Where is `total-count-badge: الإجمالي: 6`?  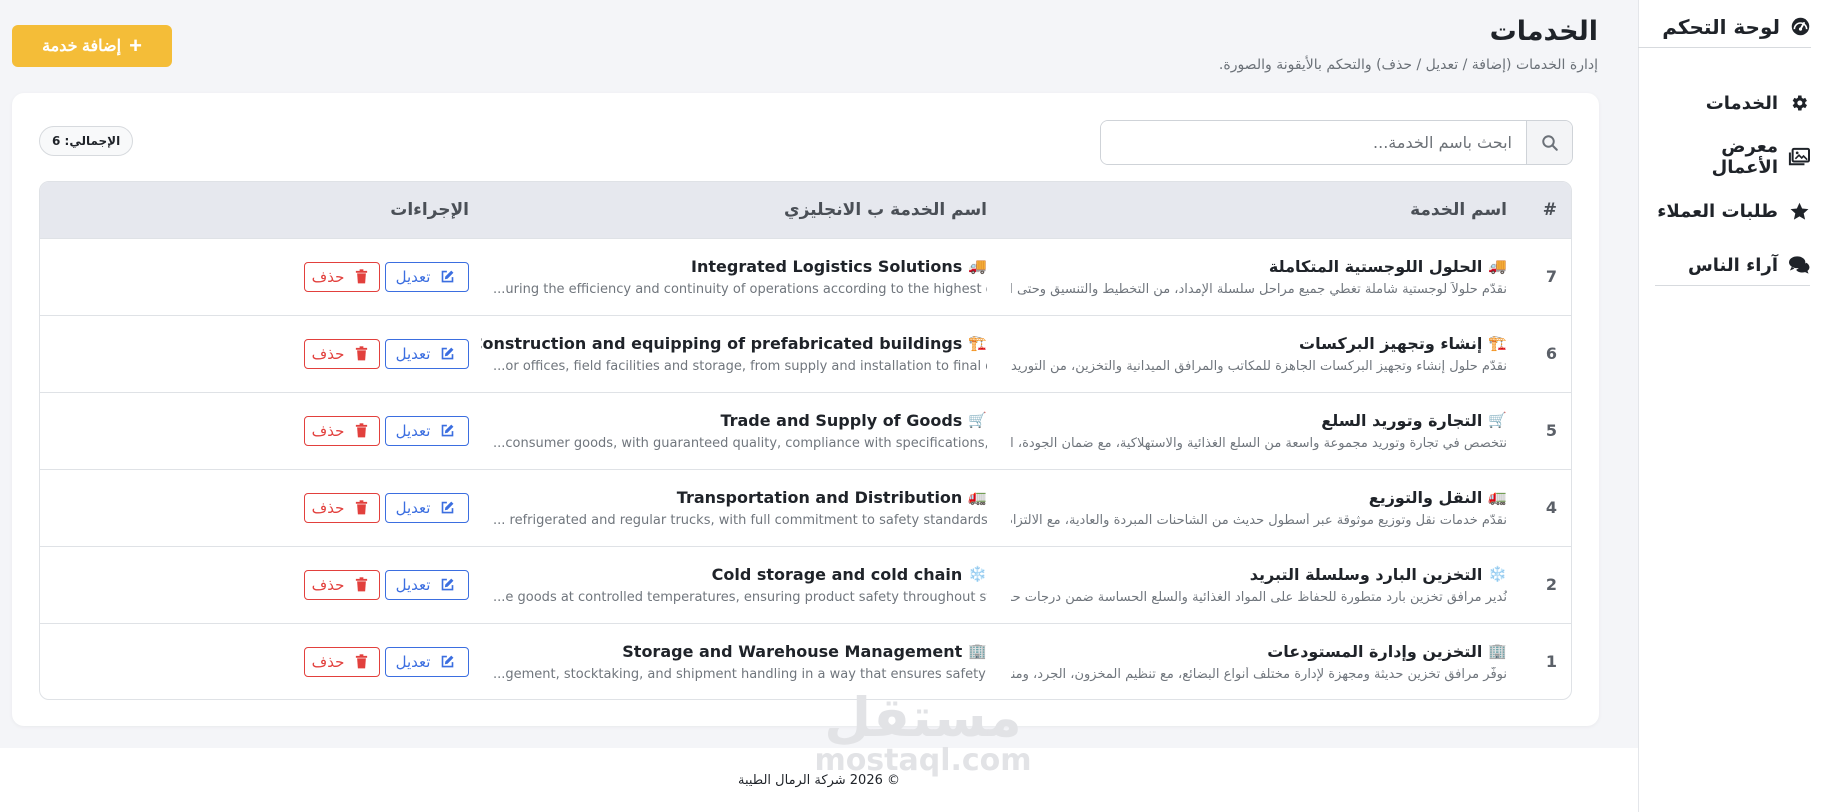
total-count-badge: الإجمالي: 6 is located at coordinates (86, 141).